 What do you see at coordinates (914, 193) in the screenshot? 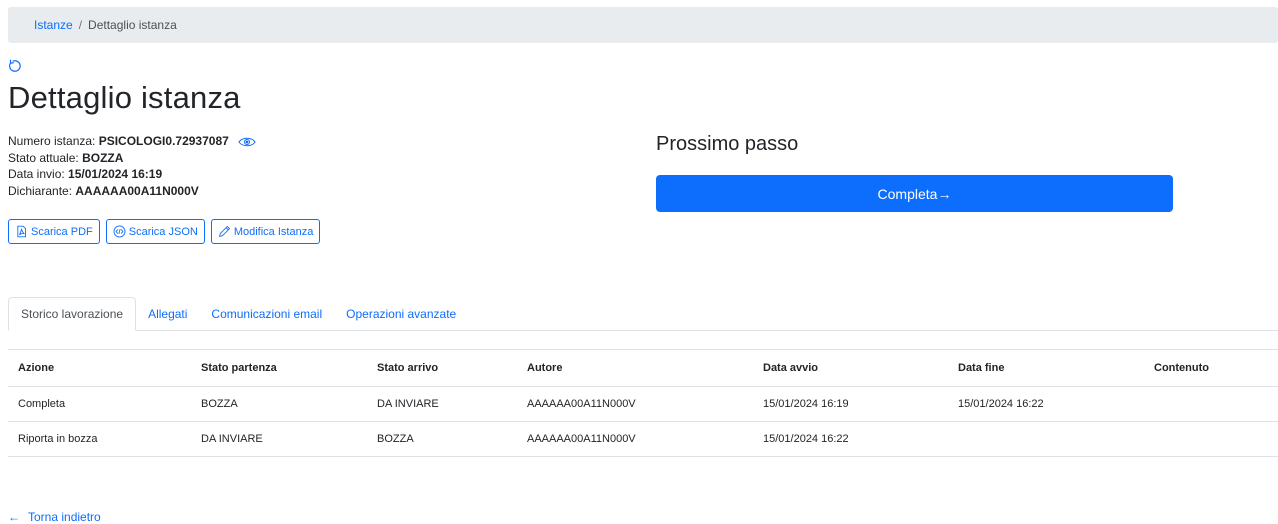
I see `complete-button: Completa→` at bounding box center [914, 193].